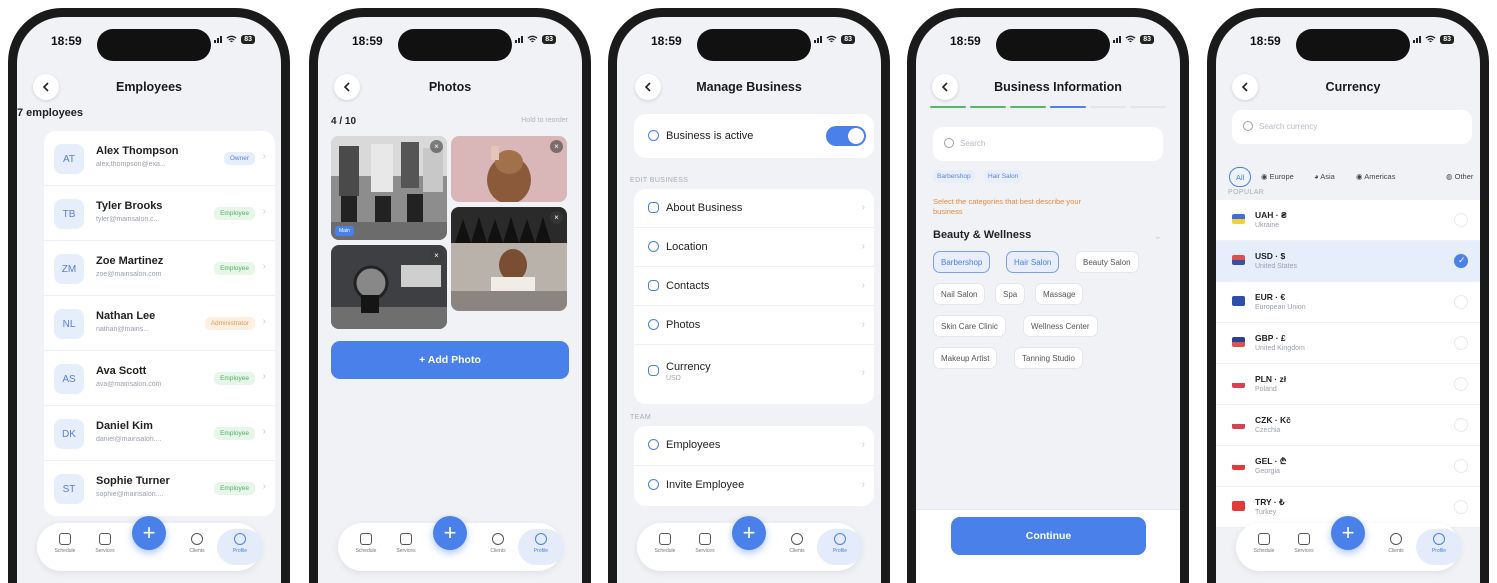 This screenshot has width=1497, height=583. Describe the element at coordinates (509, 169) in the screenshot. I see `photo-hair-styling: ×` at that location.